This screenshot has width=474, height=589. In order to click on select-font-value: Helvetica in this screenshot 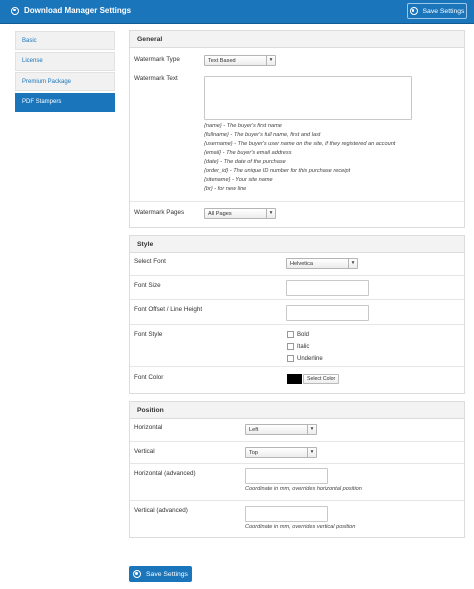, I will do `click(302, 263)`.